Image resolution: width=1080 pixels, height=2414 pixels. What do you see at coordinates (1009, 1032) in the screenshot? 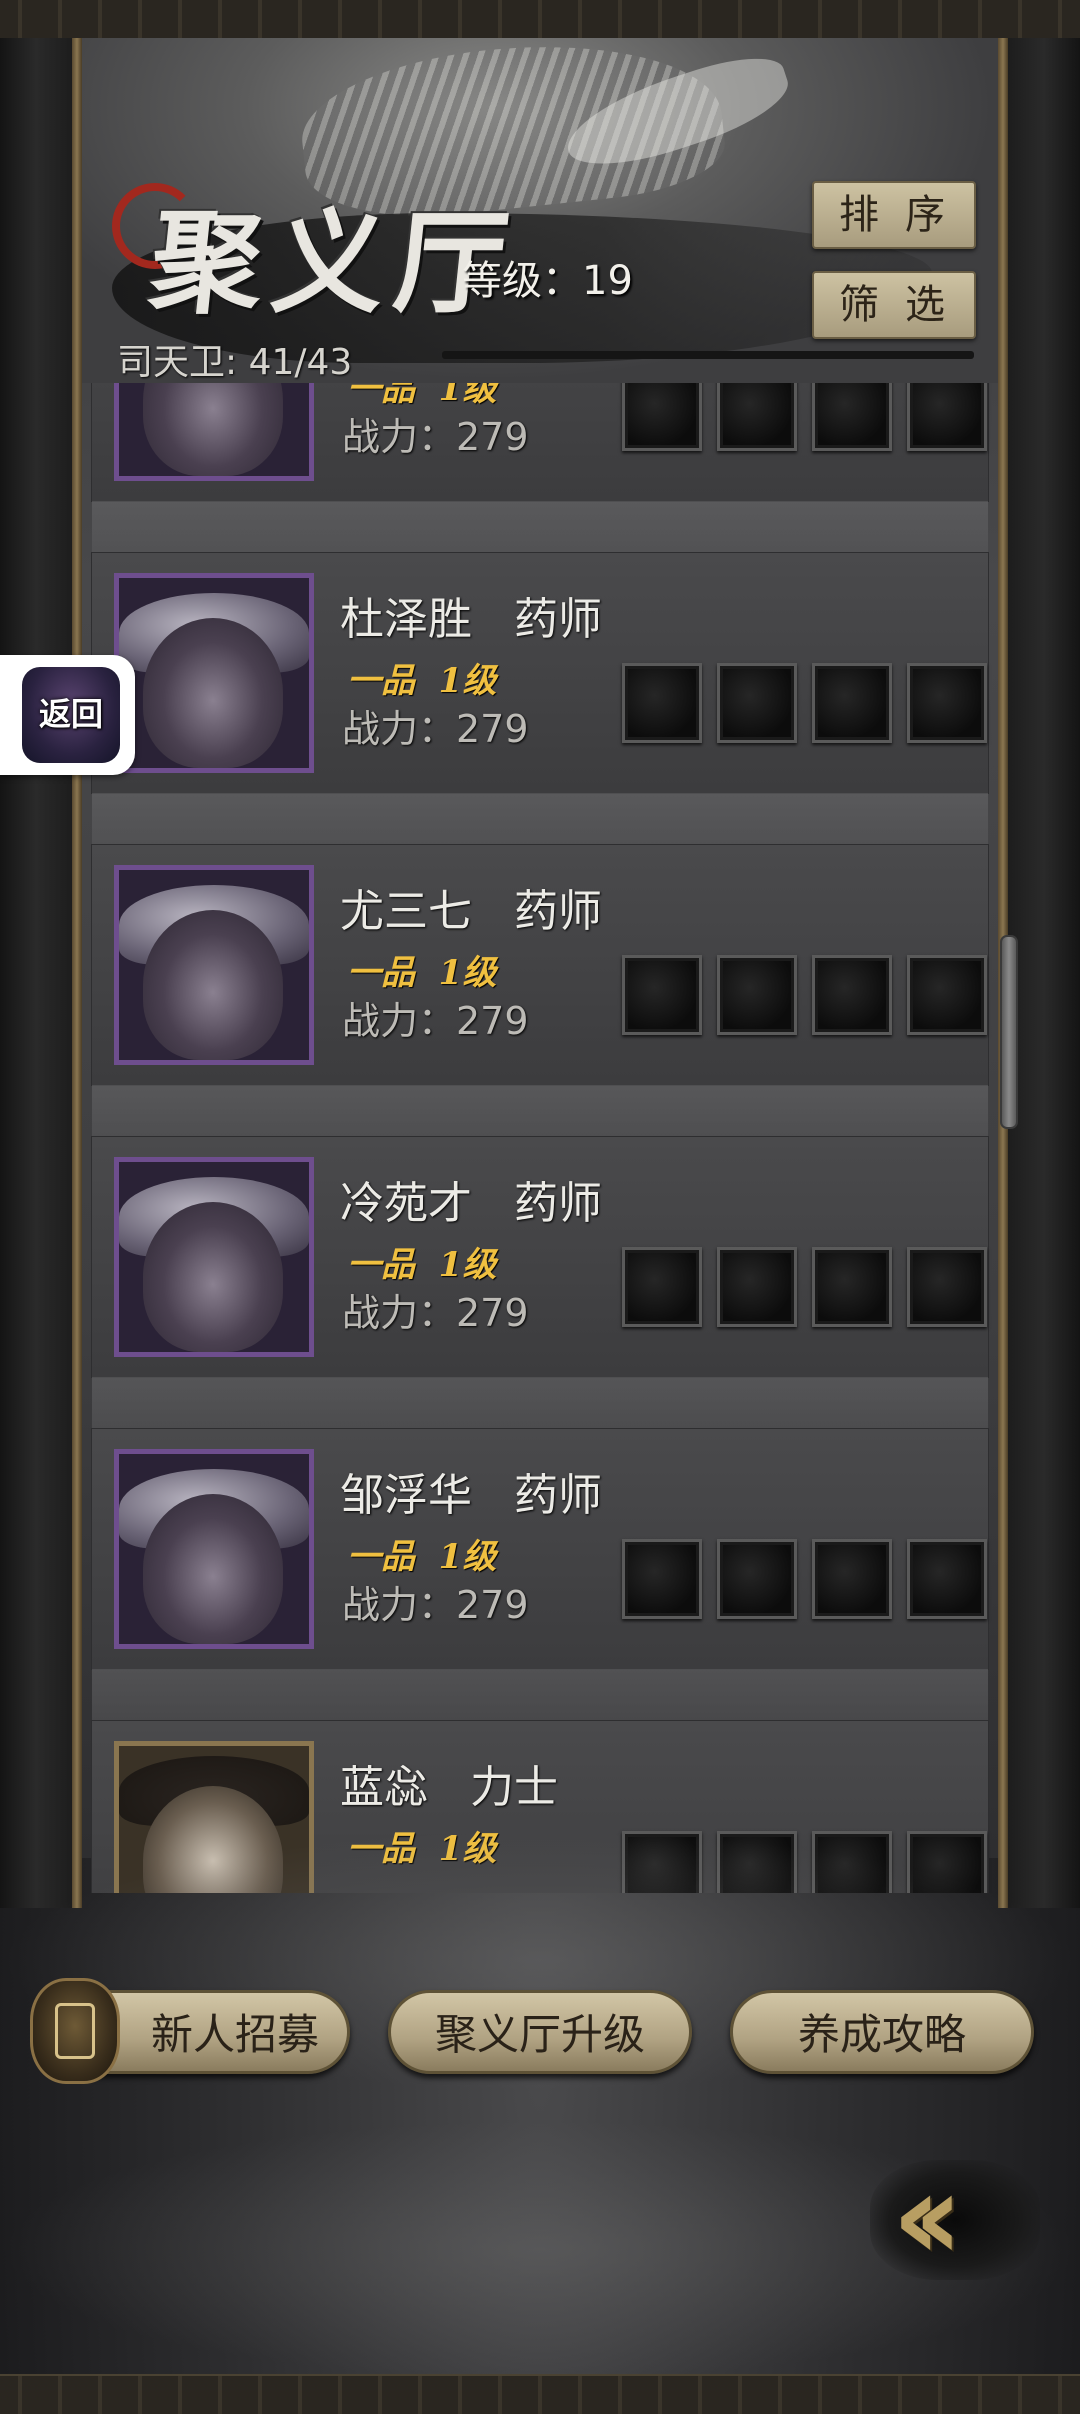
I see `list-scrollbar` at bounding box center [1009, 1032].